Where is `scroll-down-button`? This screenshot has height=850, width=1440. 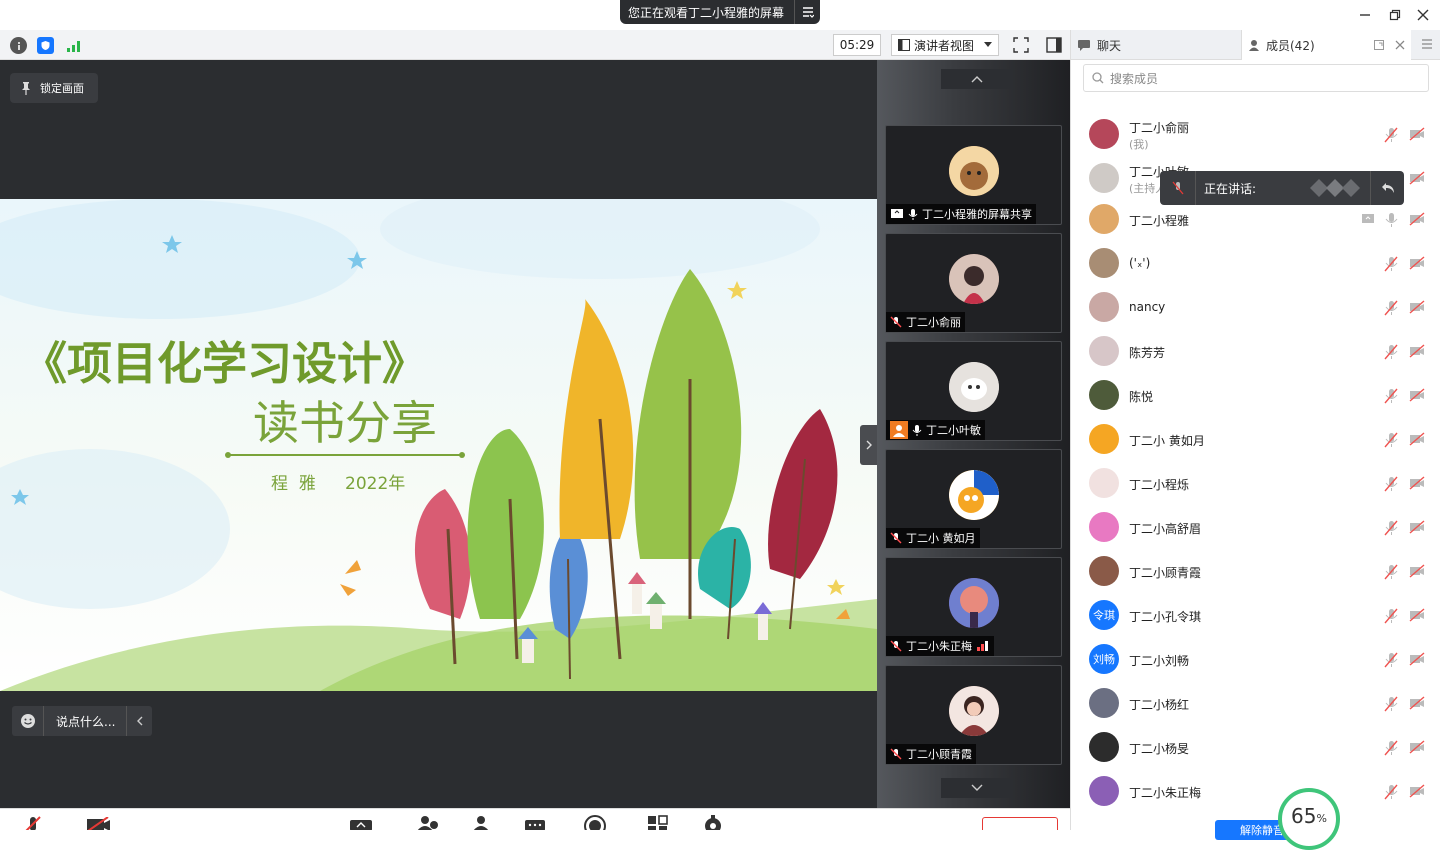 scroll-down-button is located at coordinates (977, 788).